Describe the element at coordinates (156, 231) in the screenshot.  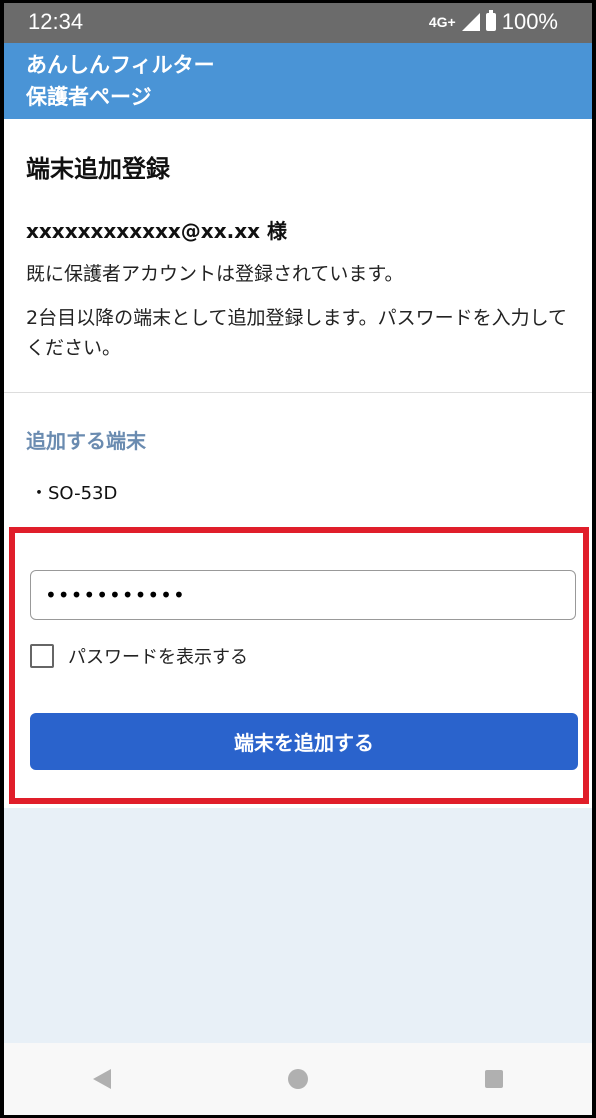
I see `account-email: xxxxxxxxxxxx@xx.xx 様` at that location.